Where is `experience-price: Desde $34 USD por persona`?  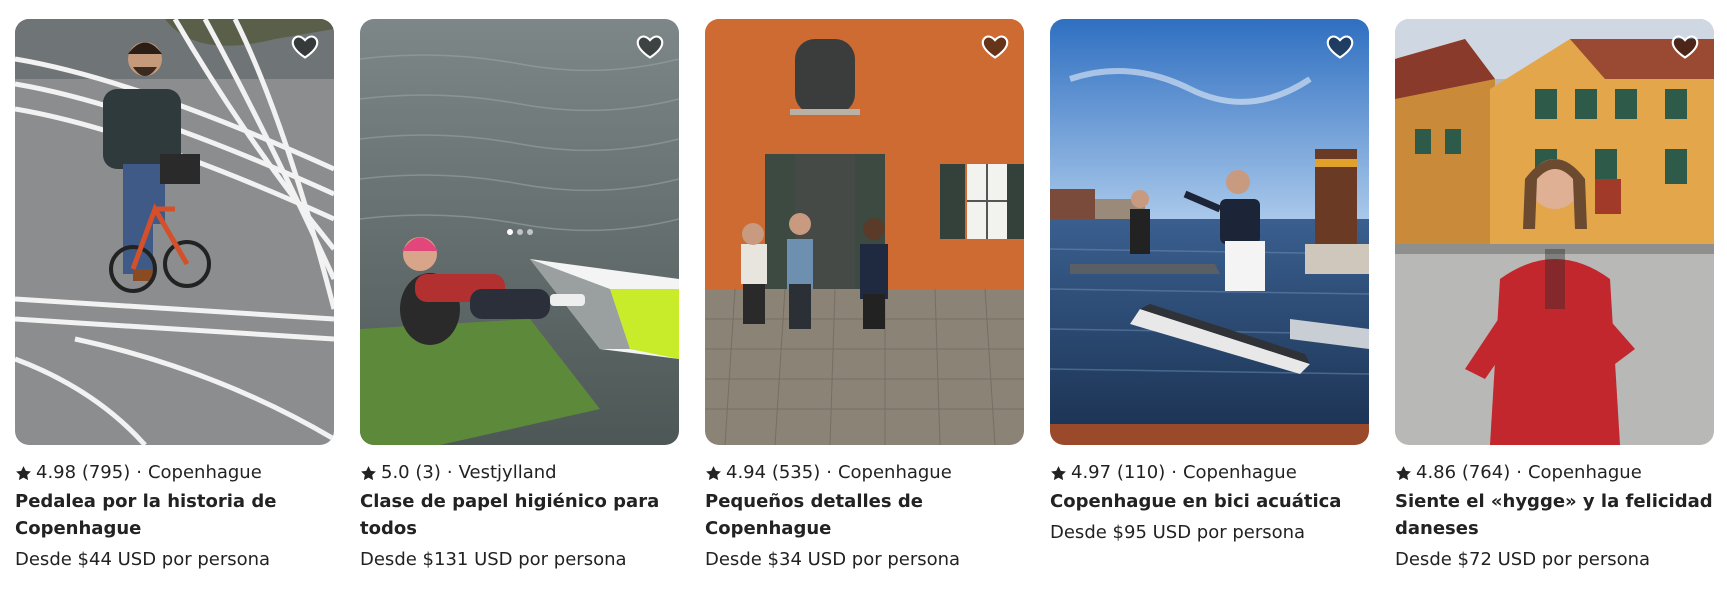
experience-price: Desde $34 USD por persona is located at coordinates (833, 559).